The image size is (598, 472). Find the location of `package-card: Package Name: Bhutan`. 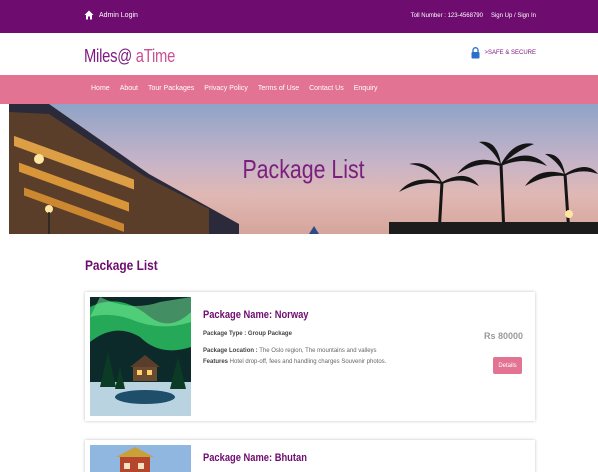

package-card: Package Name: Bhutan is located at coordinates (310, 456).